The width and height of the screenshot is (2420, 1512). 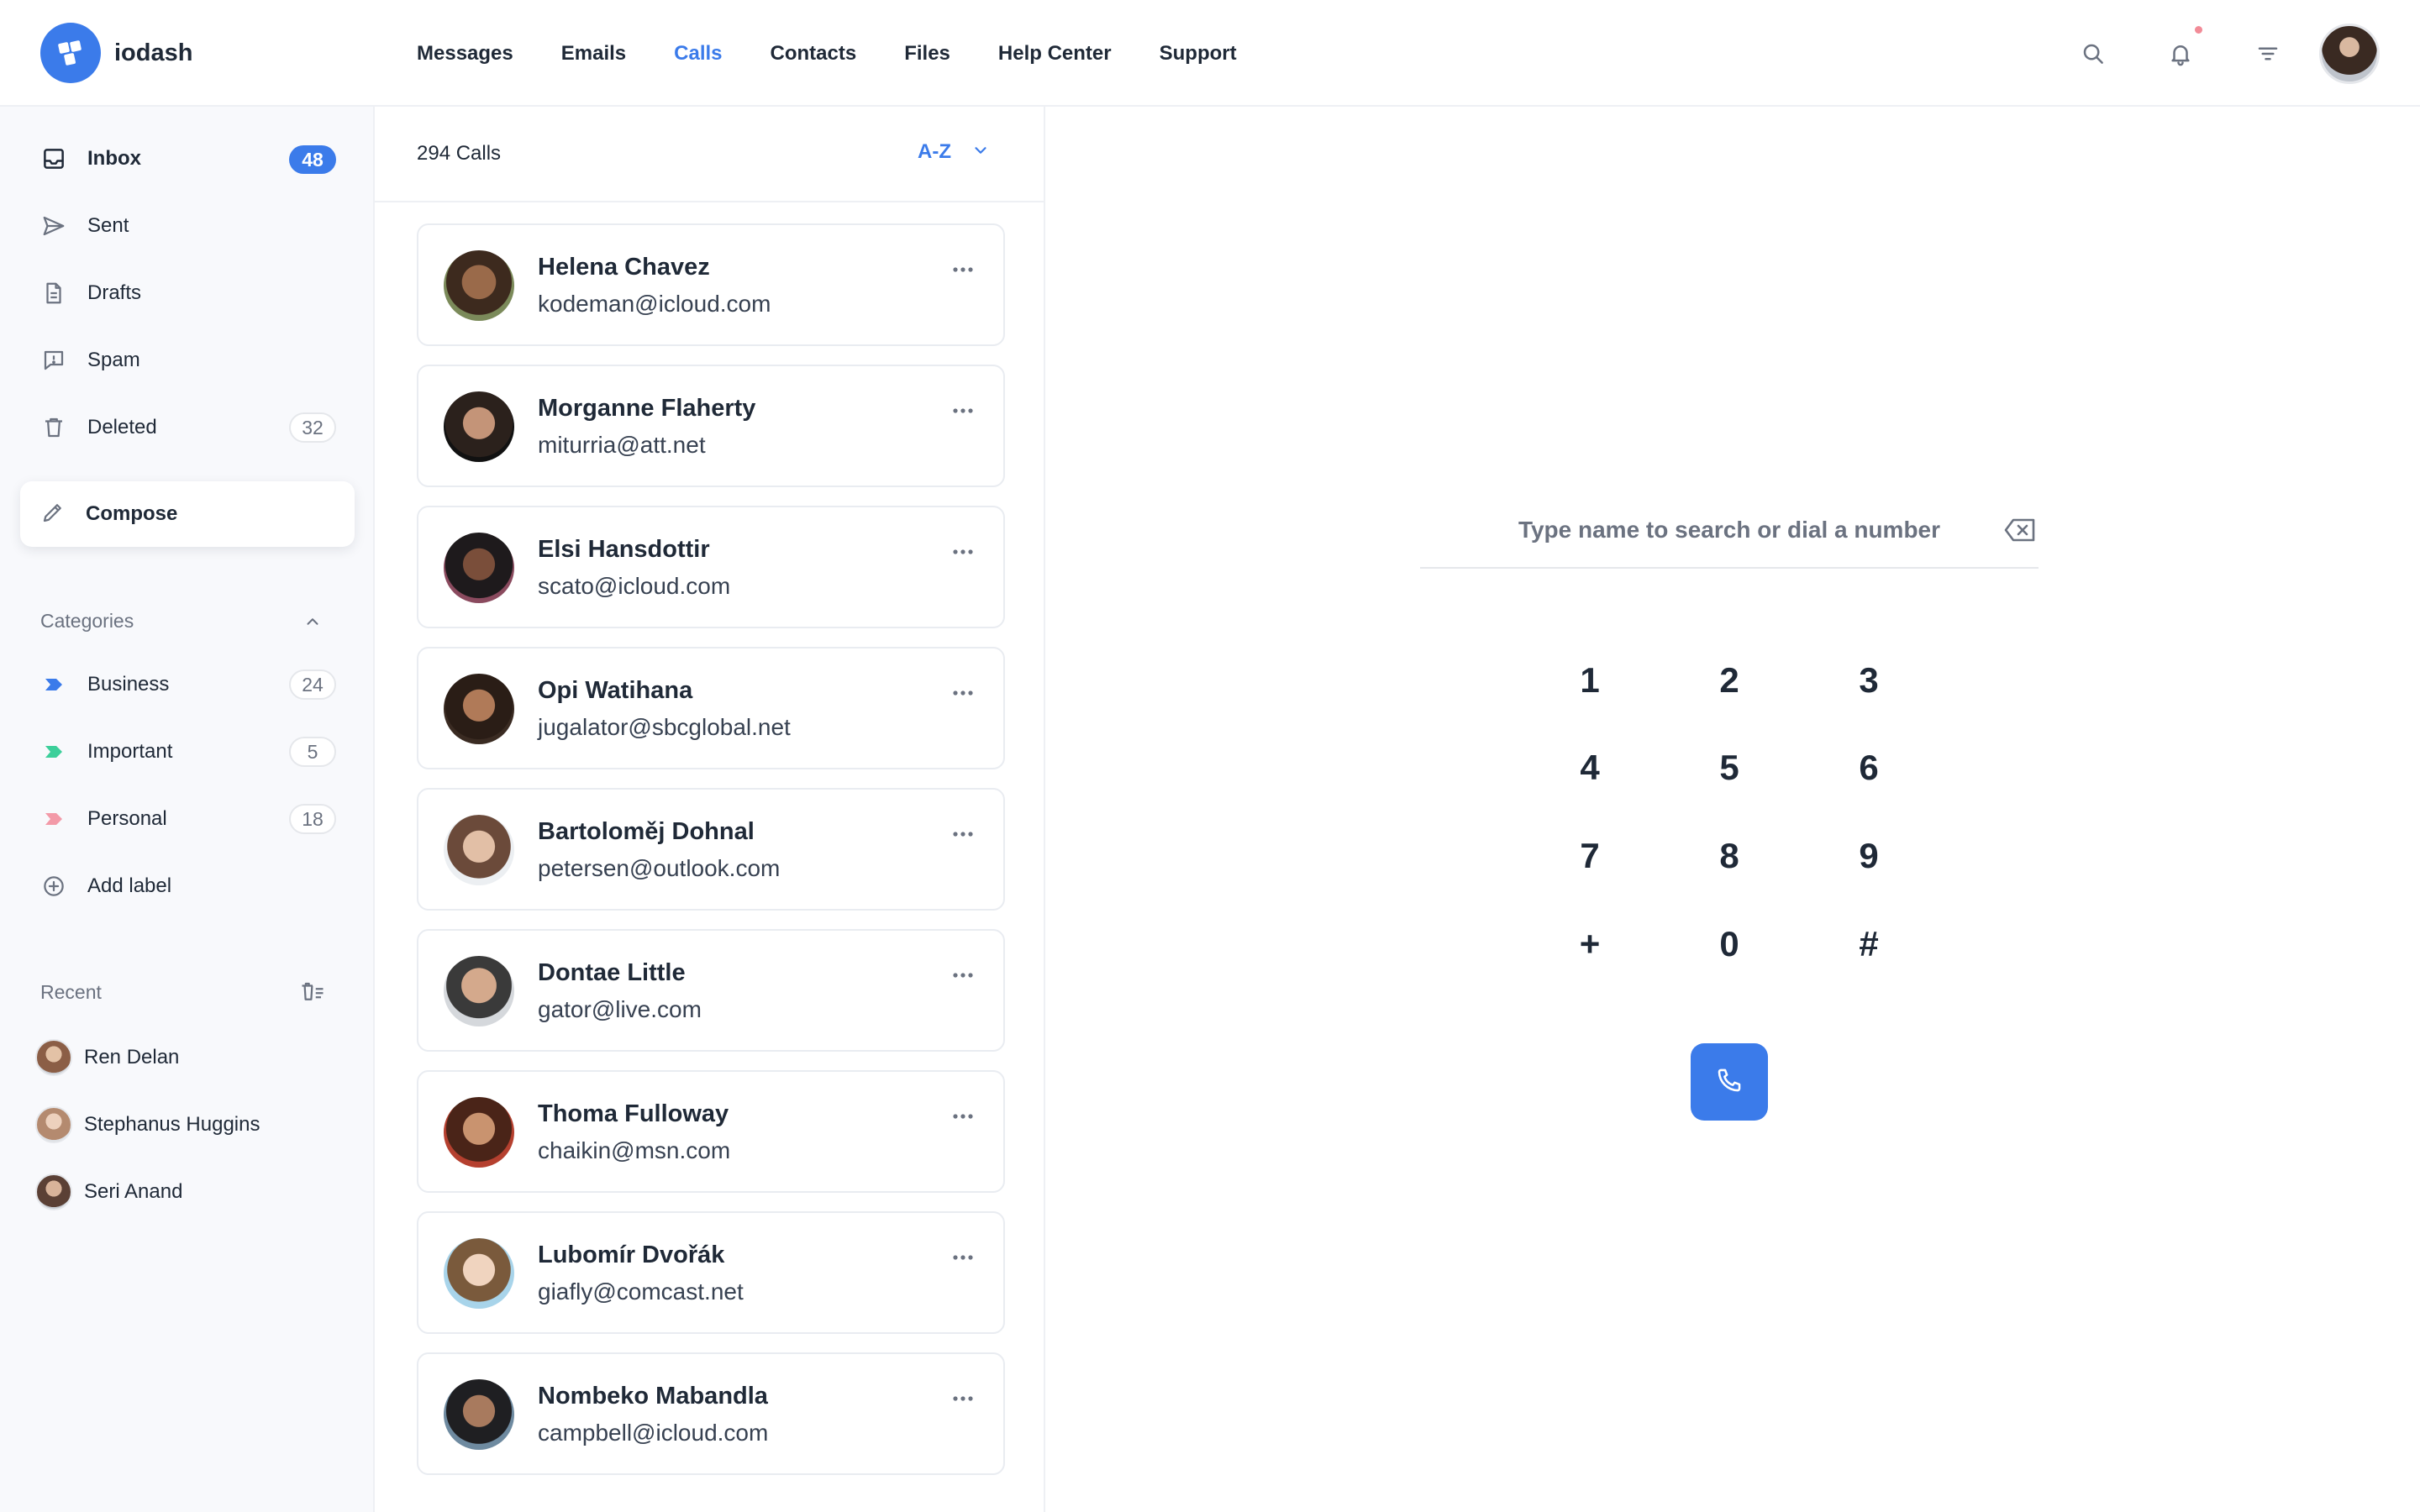 What do you see at coordinates (188, 427) in the screenshot?
I see `sidebar-item-deleted: Deleted 32` at bounding box center [188, 427].